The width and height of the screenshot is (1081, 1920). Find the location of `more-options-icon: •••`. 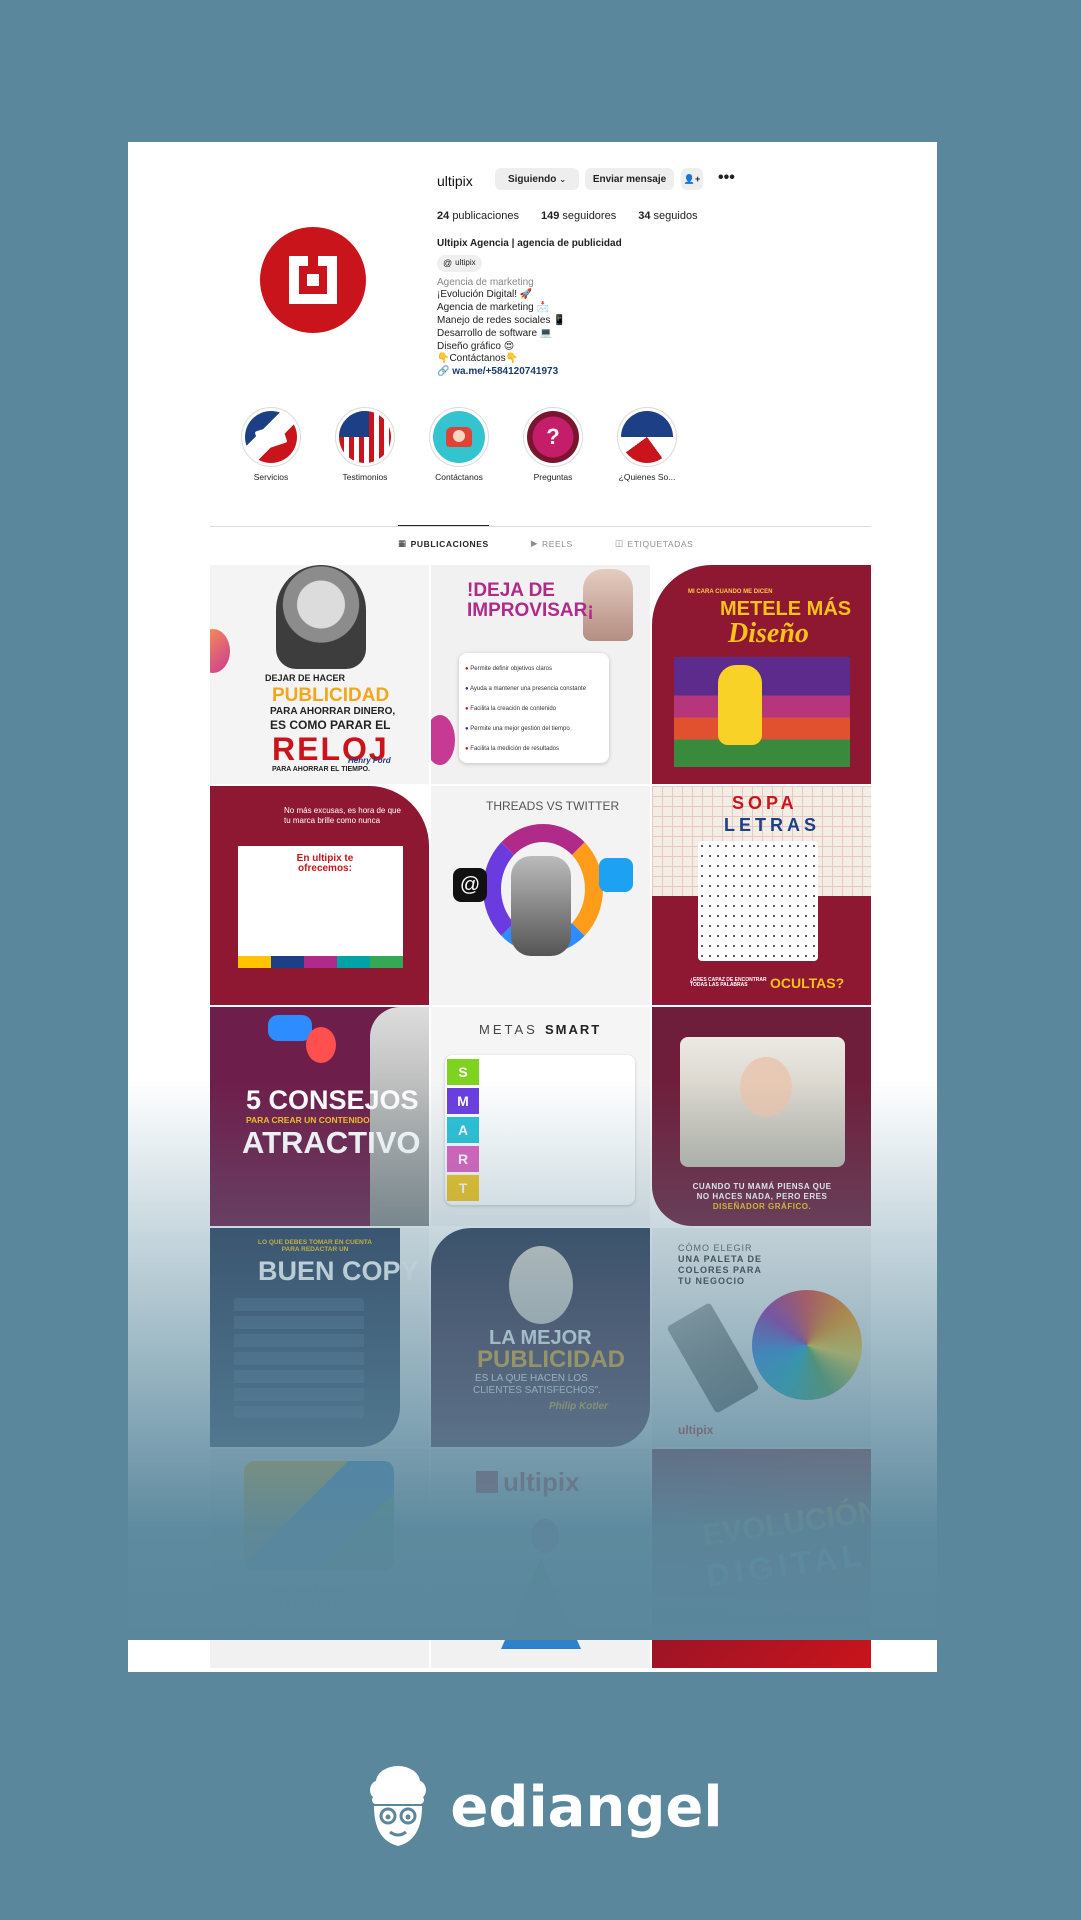

more-options-icon: ••• is located at coordinates (726, 178).